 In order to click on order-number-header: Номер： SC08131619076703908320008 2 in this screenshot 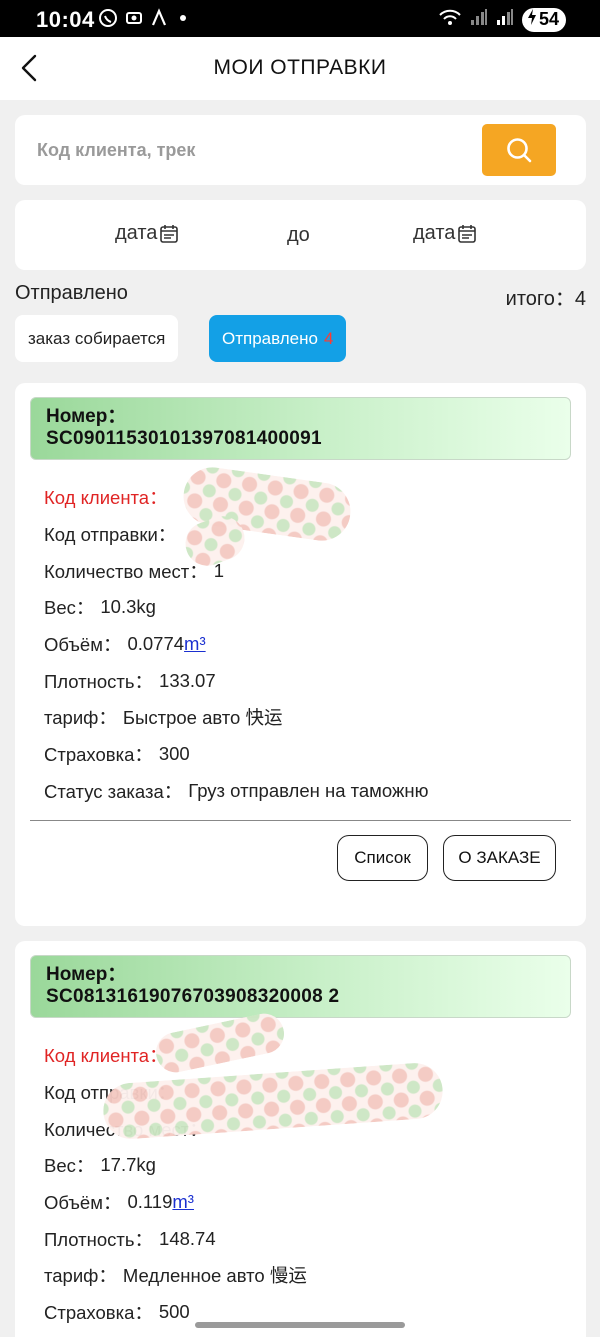, I will do `click(300, 986)`.